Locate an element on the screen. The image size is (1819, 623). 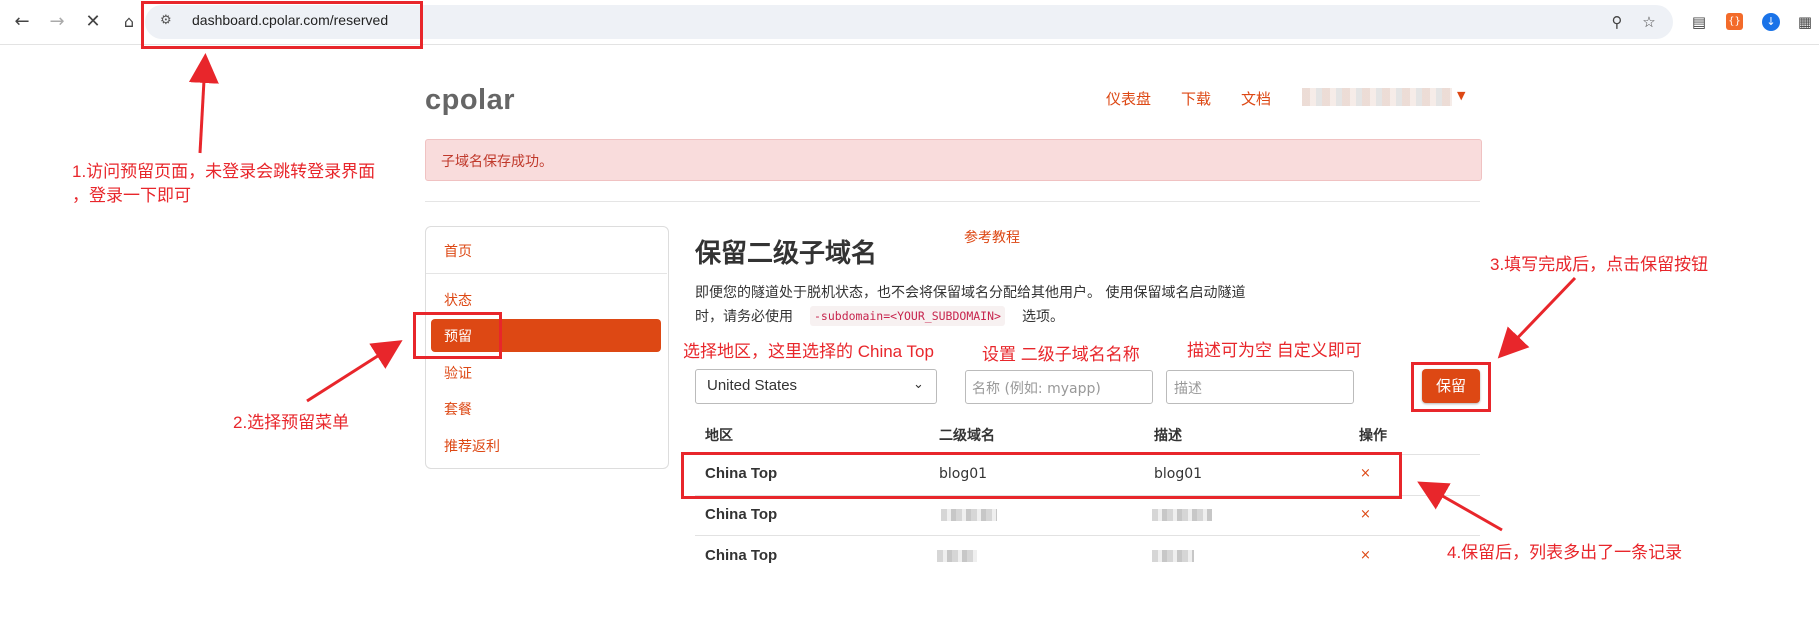
annotation-step3: 3.填写完成后，点击保留按钮 is located at coordinates (1599, 264).